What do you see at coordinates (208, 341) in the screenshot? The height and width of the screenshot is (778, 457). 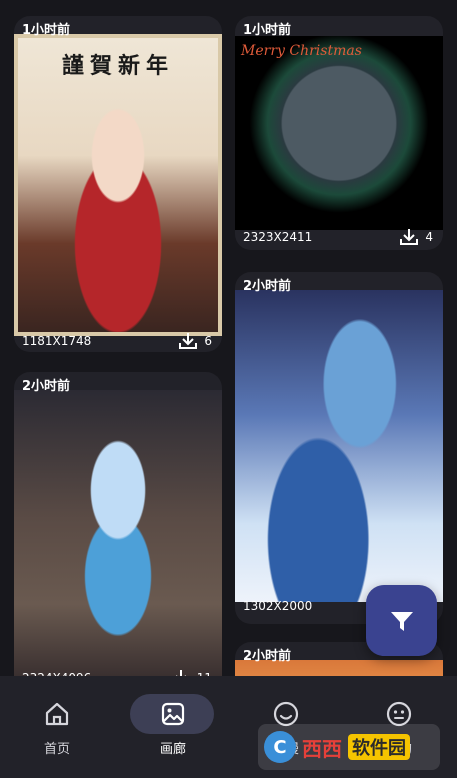 I see `download-count: 6` at bounding box center [208, 341].